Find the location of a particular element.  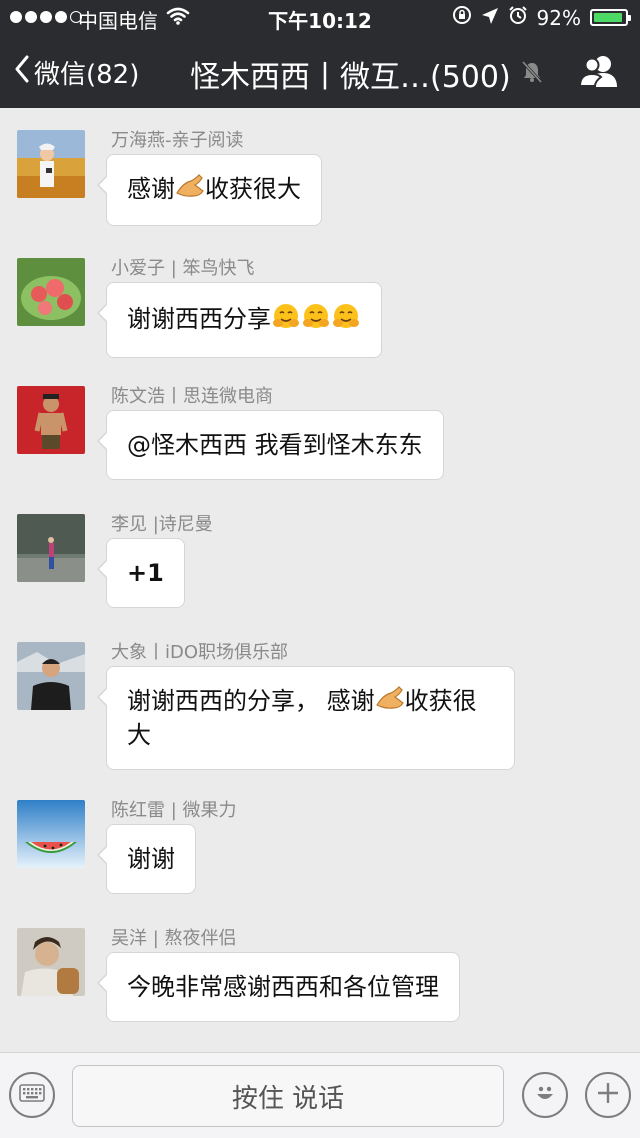

group-members-button is located at coordinates (599, 73).